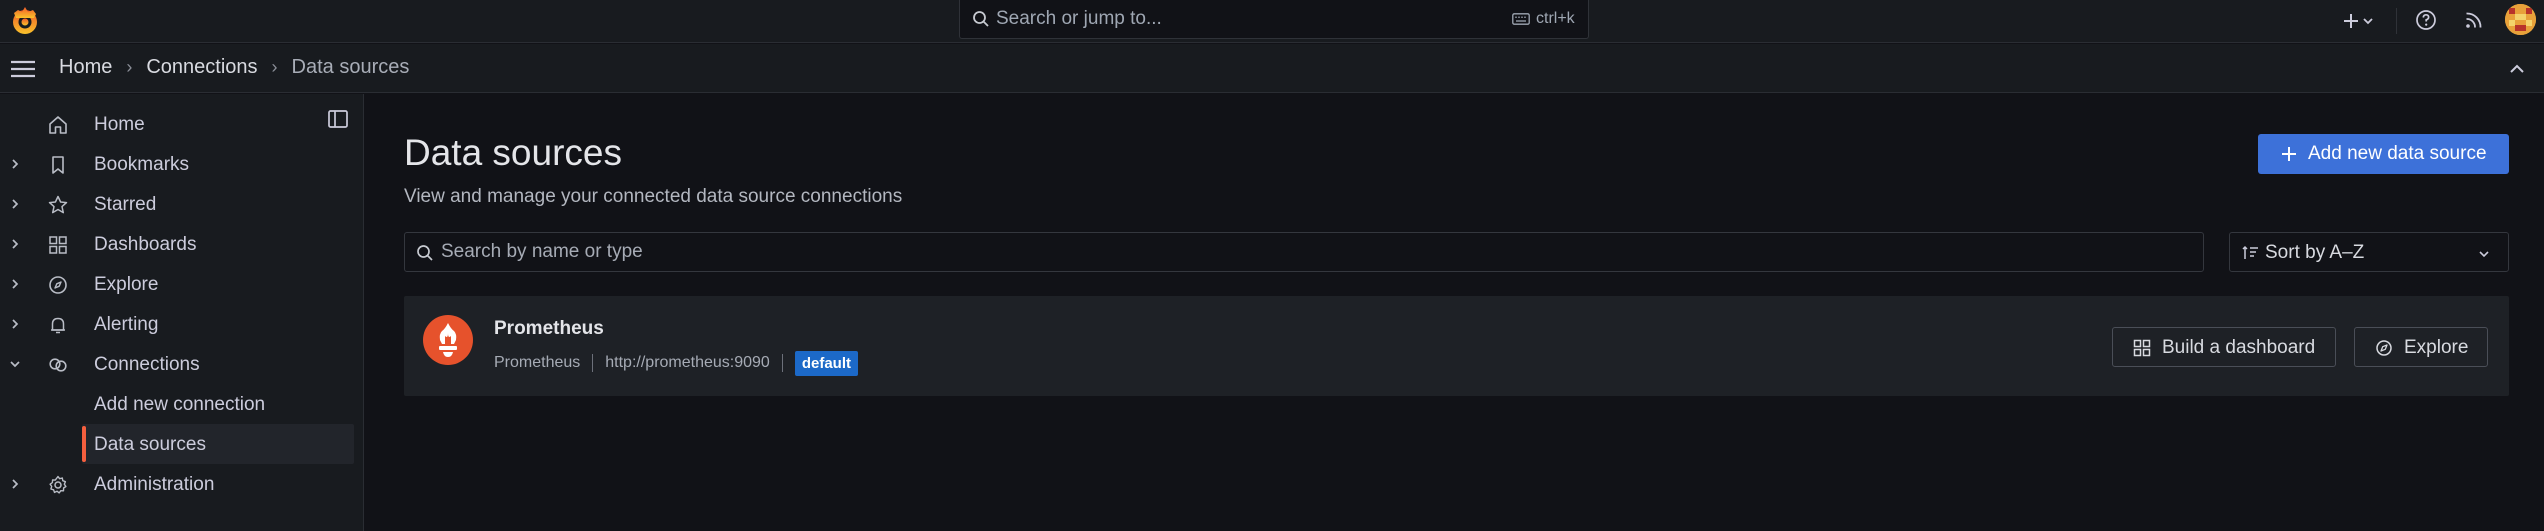 The width and height of the screenshot is (2544, 531). I want to click on topbar-divider, so click(2396, 21).